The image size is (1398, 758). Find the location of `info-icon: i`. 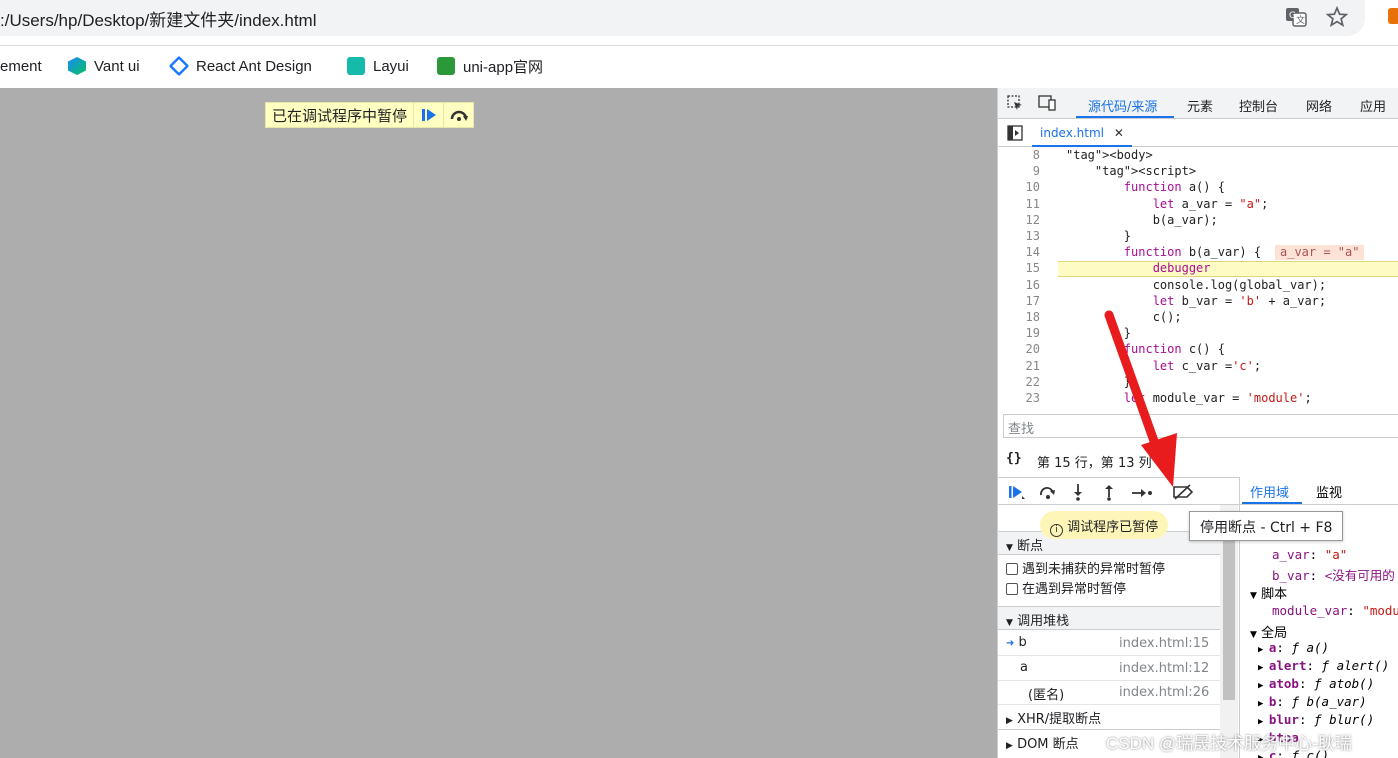

info-icon: i is located at coordinates (1056, 530).